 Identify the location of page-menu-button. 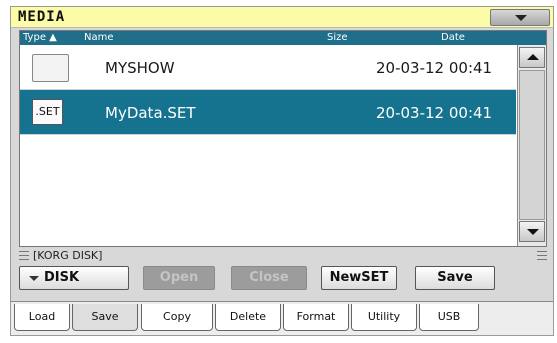
(520, 17).